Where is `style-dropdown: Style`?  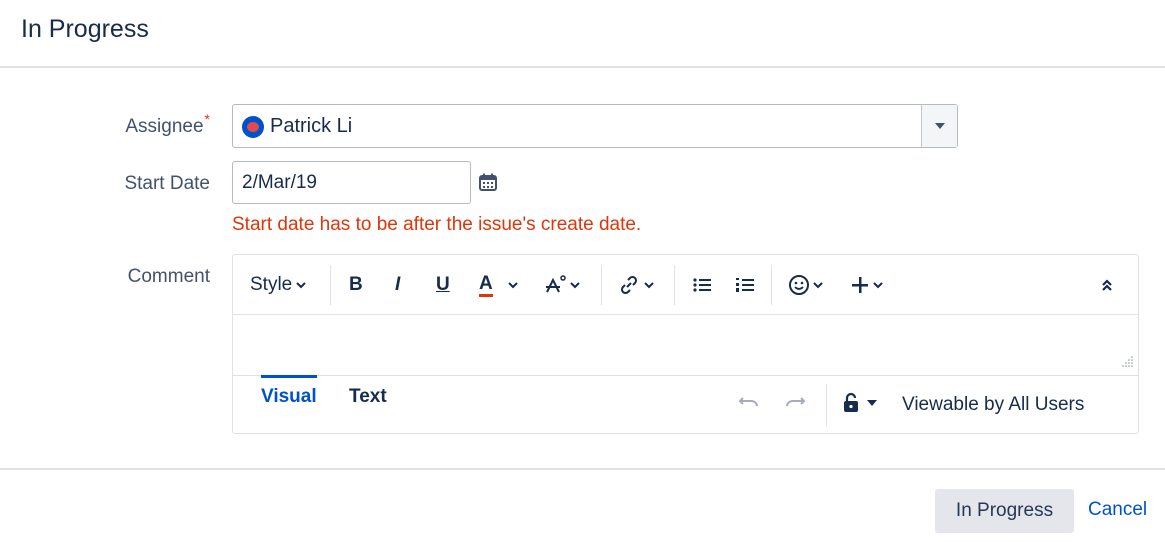 style-dropdown: Style is located at coordinates (278, 285).